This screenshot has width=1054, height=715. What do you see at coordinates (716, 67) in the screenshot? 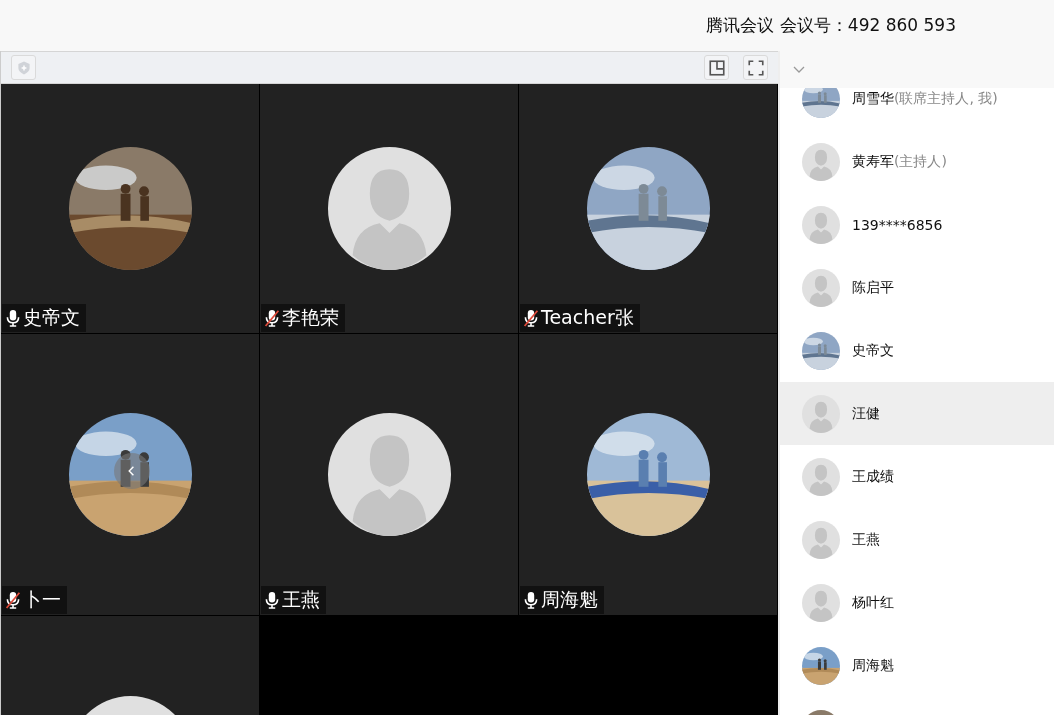
I see `layout-icon` at bounding box center [716, 67].